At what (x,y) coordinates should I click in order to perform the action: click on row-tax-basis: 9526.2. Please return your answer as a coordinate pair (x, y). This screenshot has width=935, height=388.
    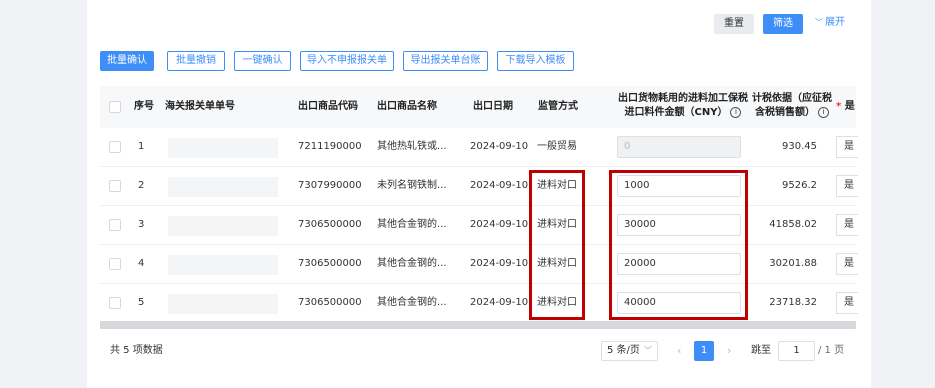
    Looking at the image, I should click on (799, 185).